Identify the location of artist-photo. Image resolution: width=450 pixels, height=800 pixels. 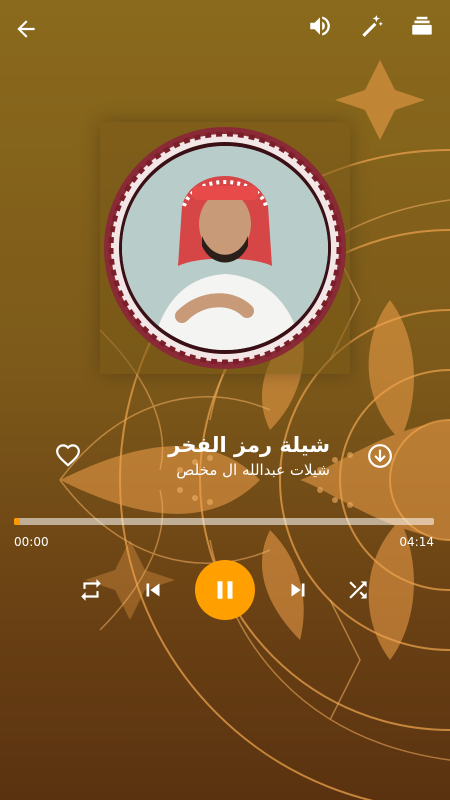
(225, 248).